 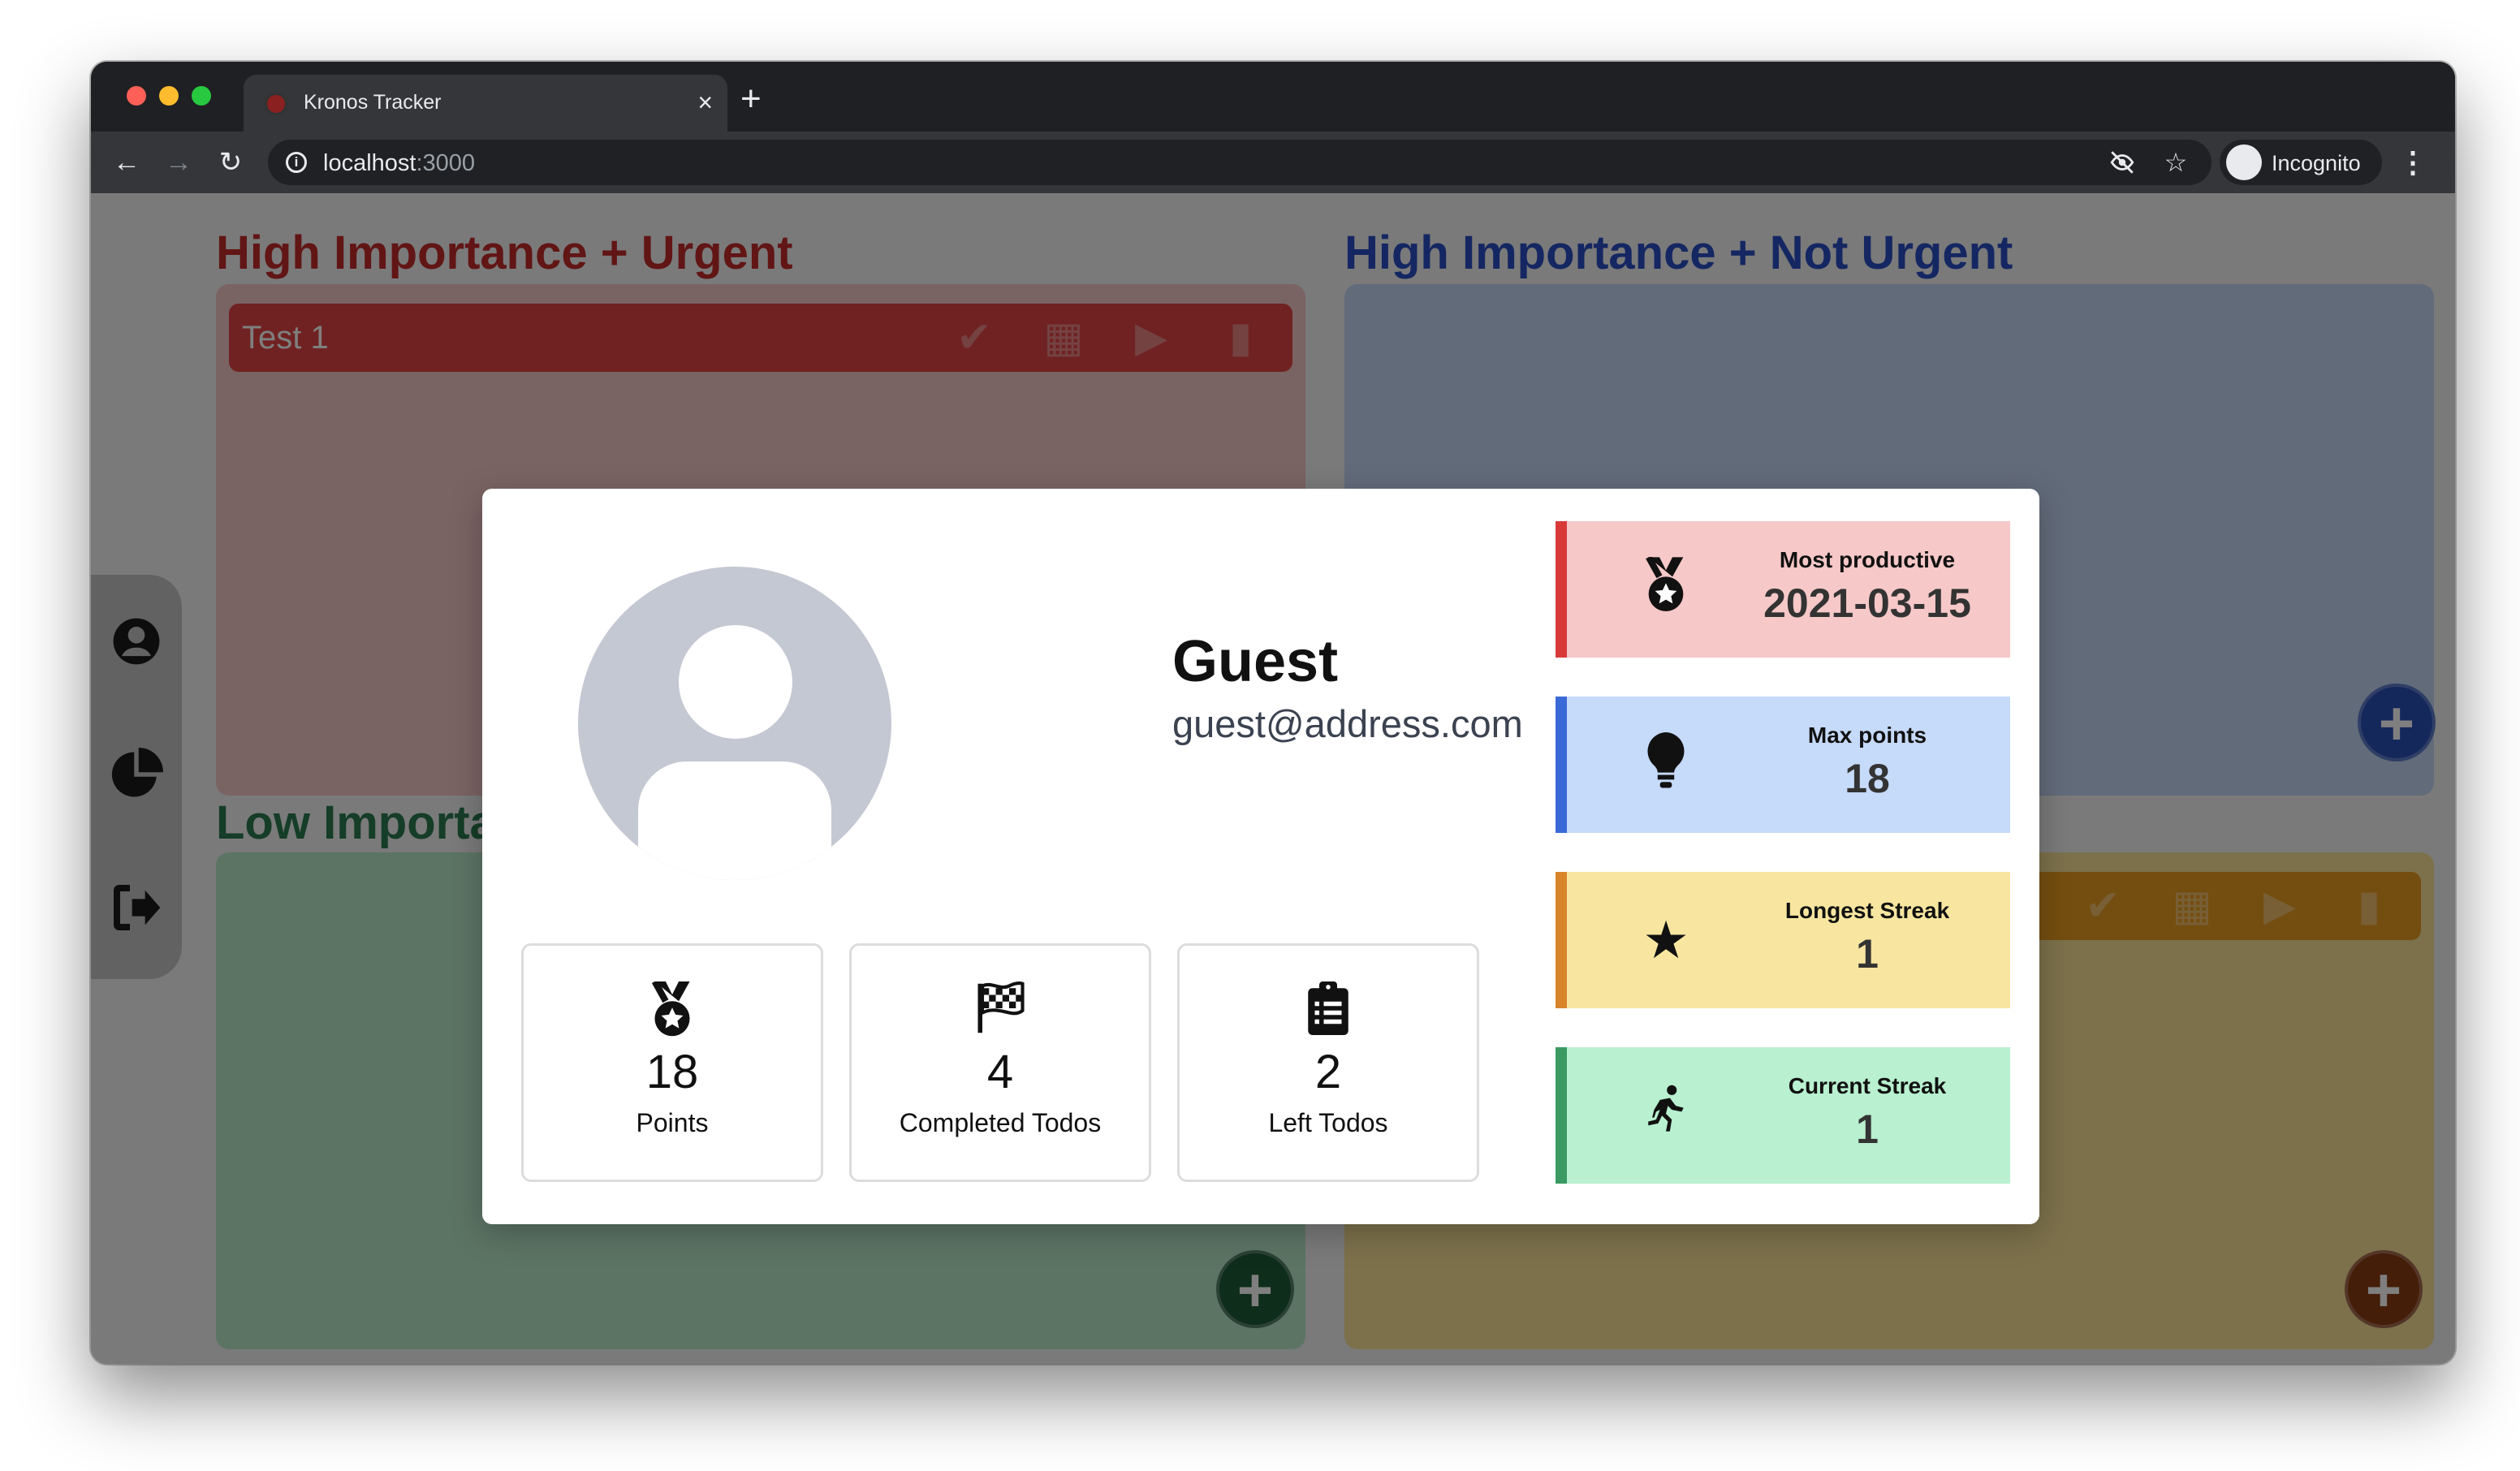 What do you see at coordinates (1239, 162) in the screenshot?
I see `address-bar: i localhost:3000 ☆` at bounding box center [1239, 162].